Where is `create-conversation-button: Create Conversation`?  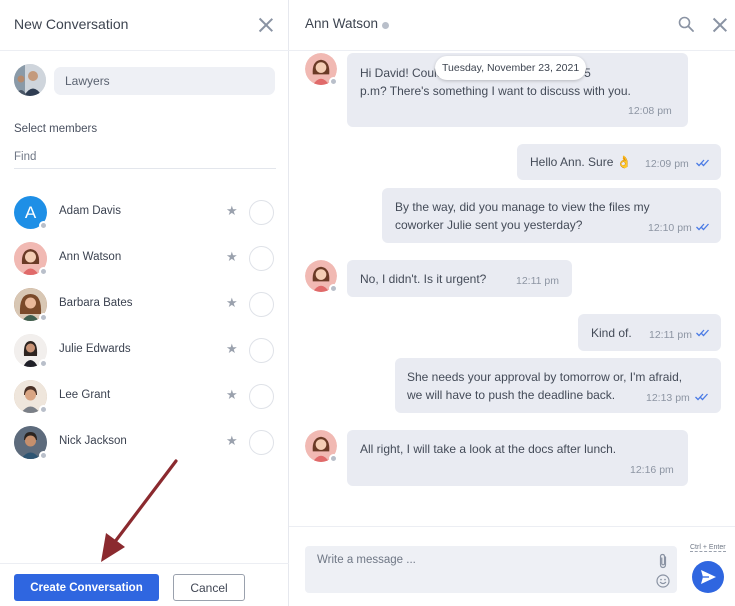
create-conversation-button: Create Conversation is located at coordinates (86, 587).